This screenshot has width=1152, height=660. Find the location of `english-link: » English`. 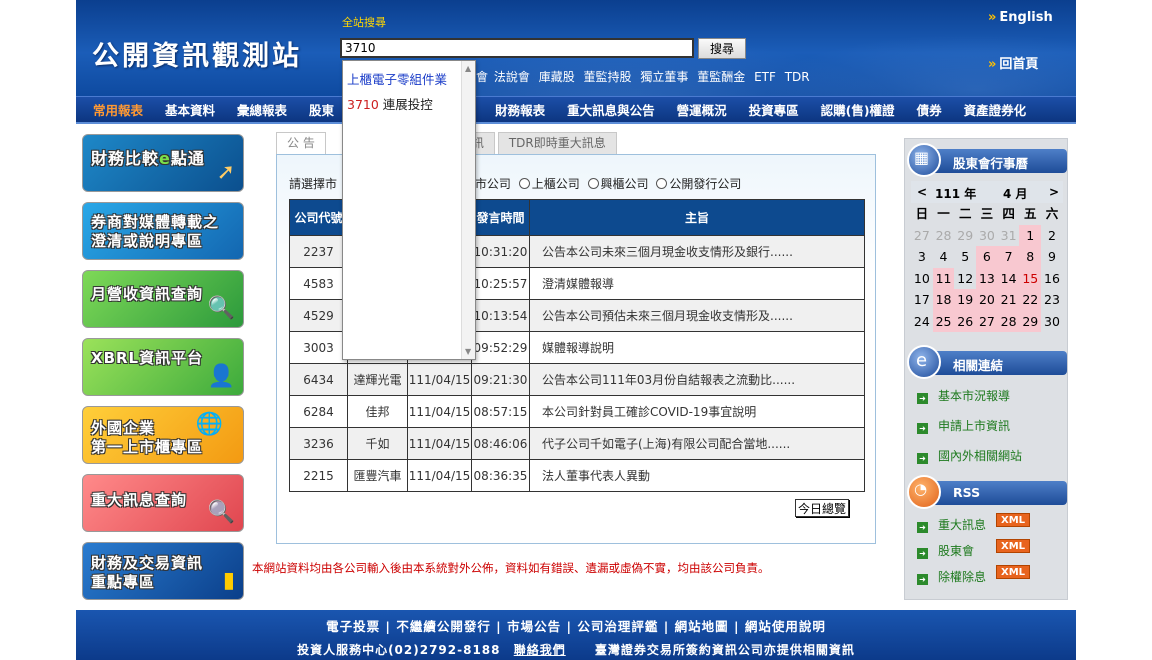

english-link: » English is located at coordinates (1020, 17).